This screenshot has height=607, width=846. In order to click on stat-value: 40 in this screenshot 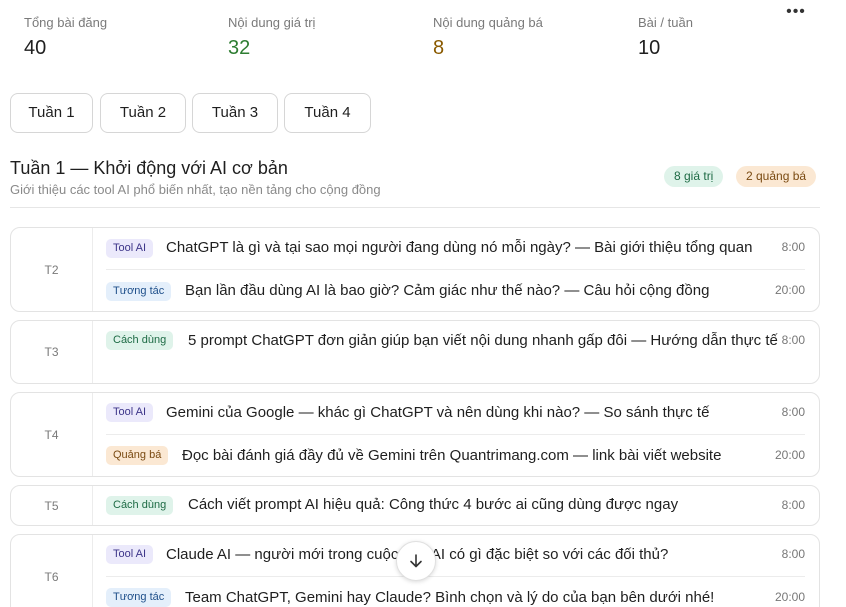, I will do `click(35, 48)`.